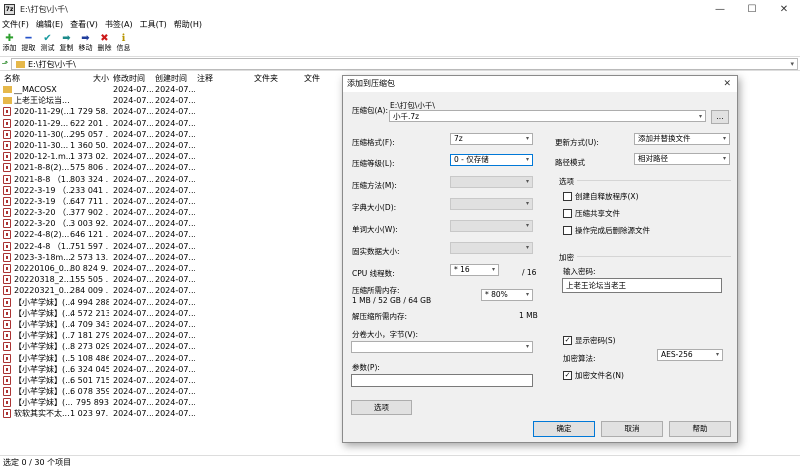  I want to click on threads-total: / 16, so click(529, 272).